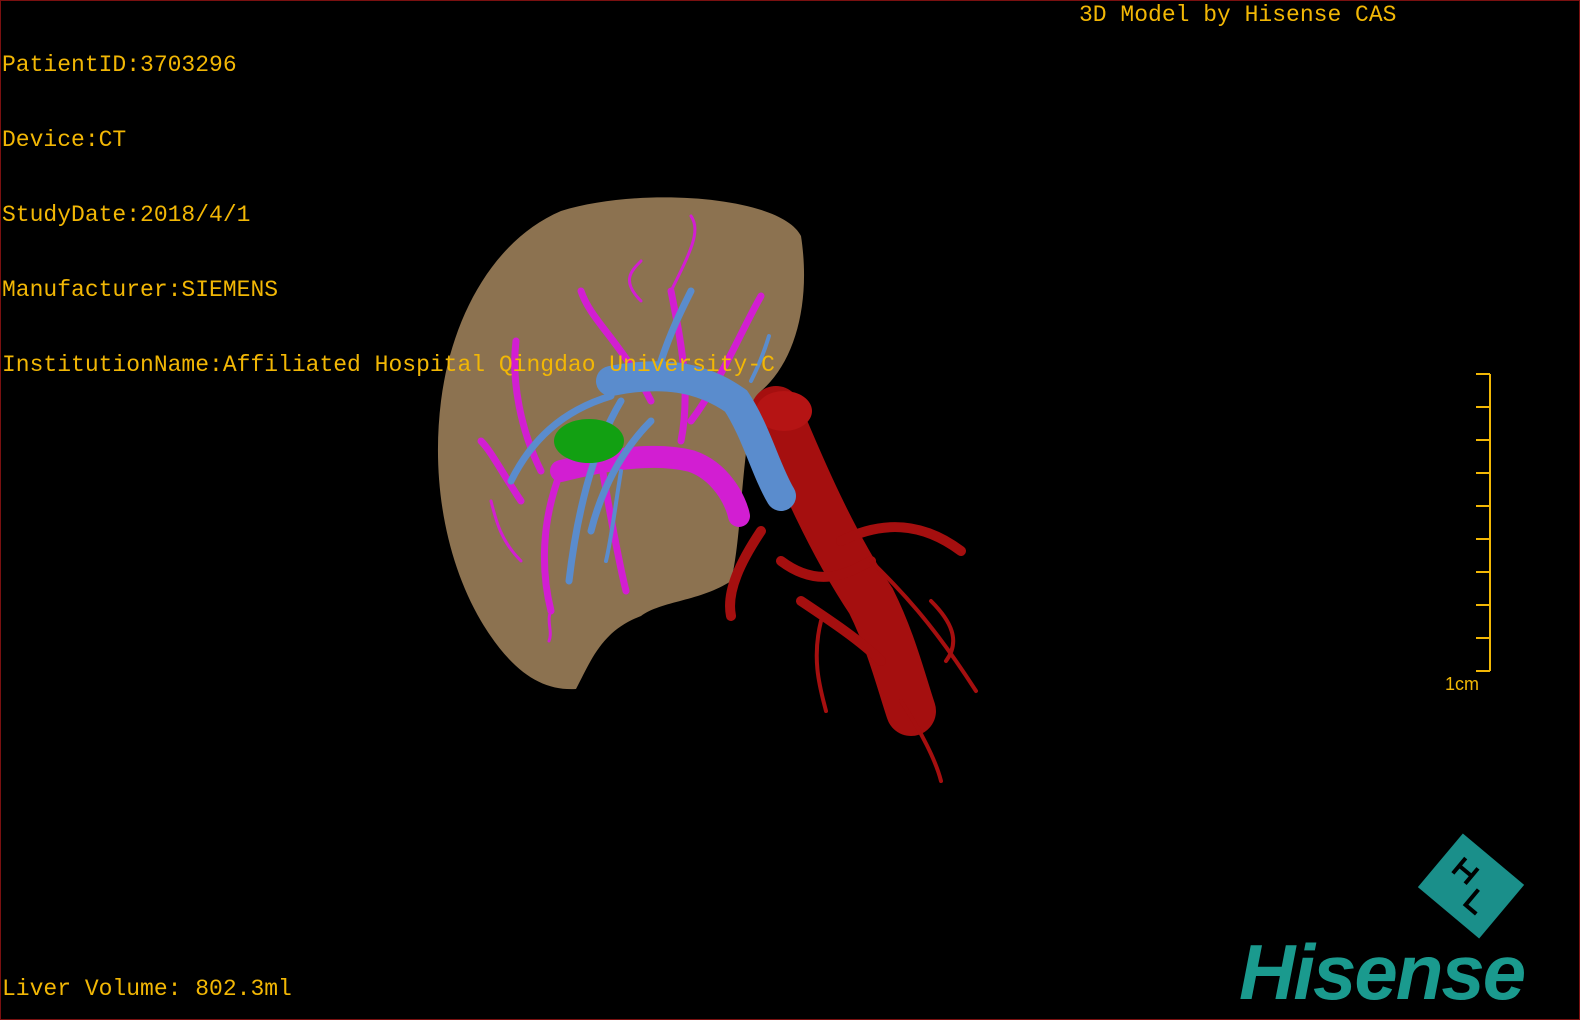 The image size is (1580, 1020). What do you see at coordinates (119, 65) in the screenshot?
I see `patient-id: PatientID:3703296` at bounding box center [119, 65].